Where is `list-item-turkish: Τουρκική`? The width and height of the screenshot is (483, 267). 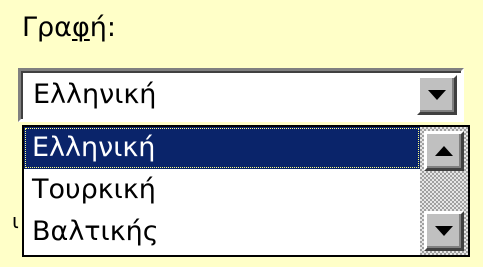 list-item-turkish: Τουρκική is located at coordinates (222, 190).